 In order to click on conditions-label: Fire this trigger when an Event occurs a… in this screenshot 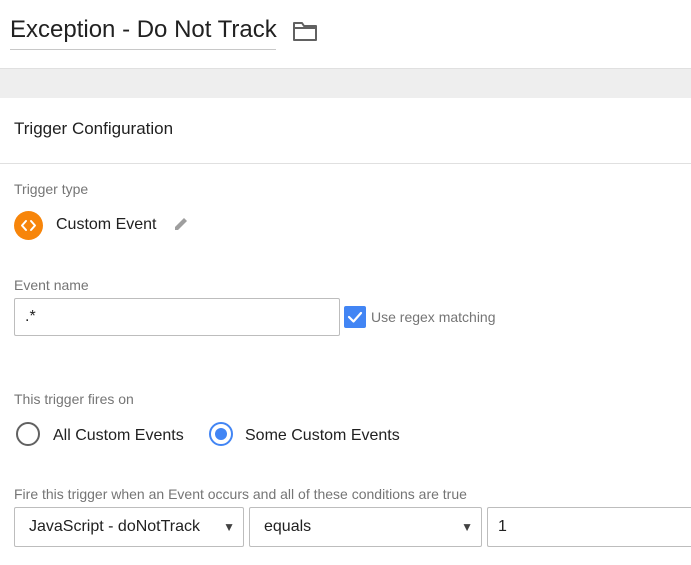, I will do `click(240, 494)`.